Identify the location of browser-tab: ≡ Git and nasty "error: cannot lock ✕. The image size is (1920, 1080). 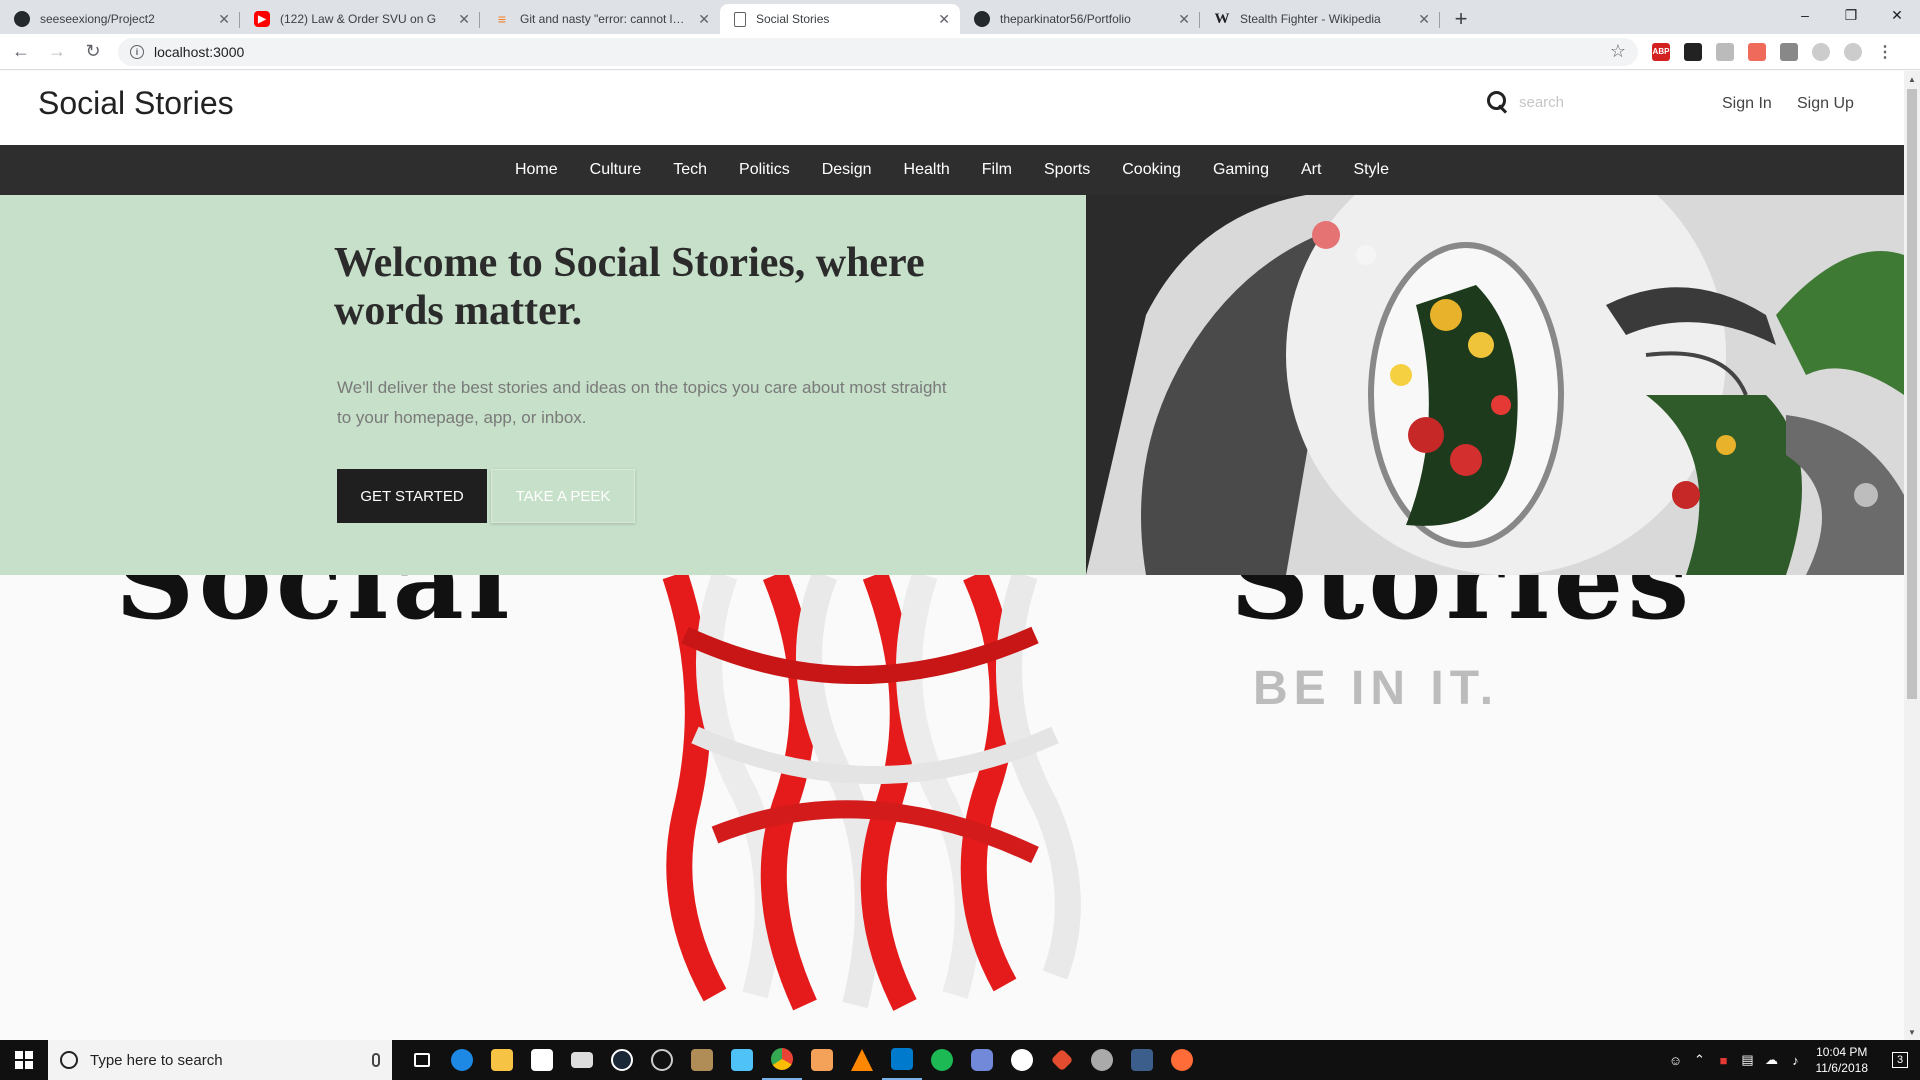
(600, 19).